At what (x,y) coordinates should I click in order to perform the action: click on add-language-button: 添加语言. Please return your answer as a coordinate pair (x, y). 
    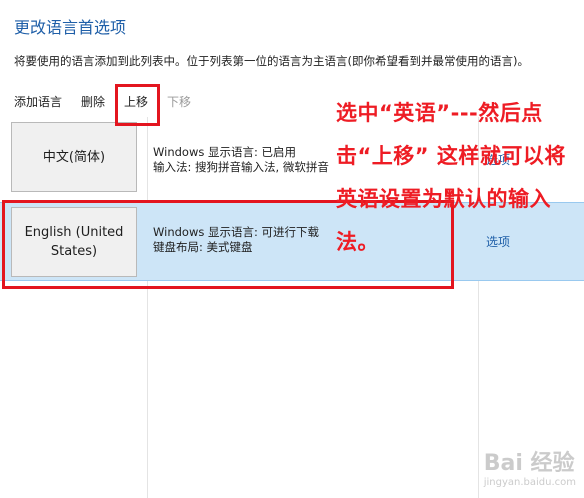
    Looking at the image, I should click on (38, 101).